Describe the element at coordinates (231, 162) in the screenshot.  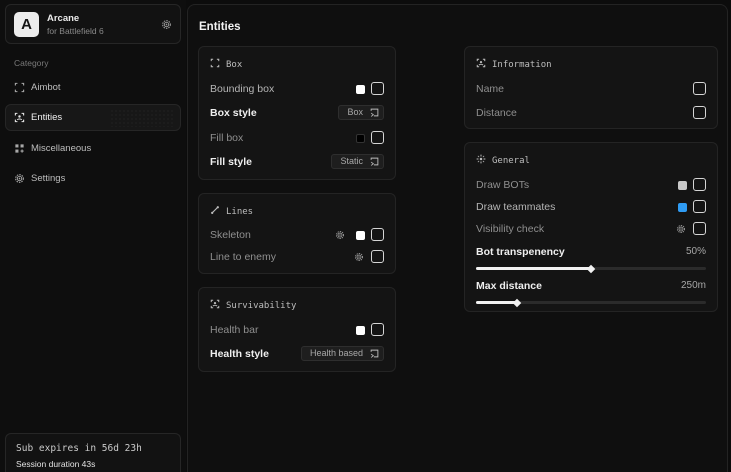
I see `option-label: Fill style` at that location.